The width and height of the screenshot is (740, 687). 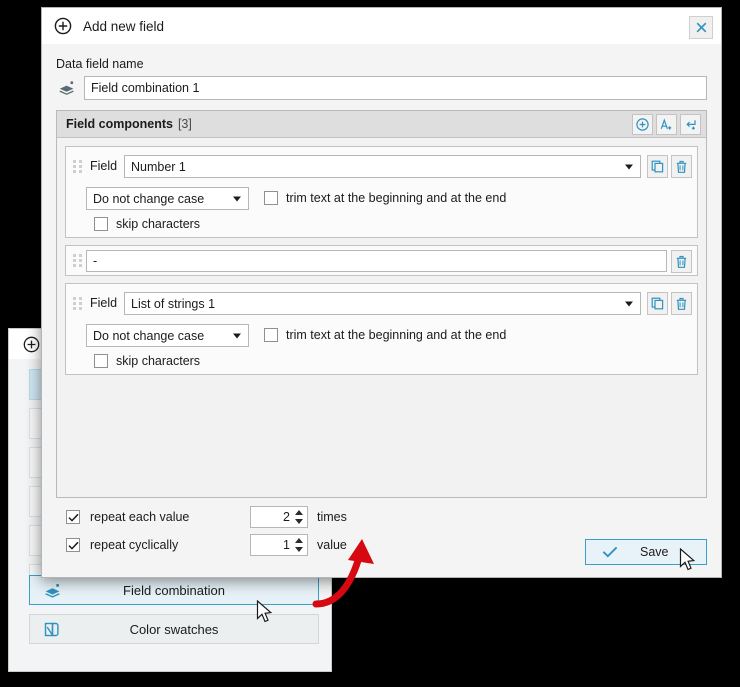 I want to click on repeat-each-value-stepper: 2, so click(x=279, y=517).